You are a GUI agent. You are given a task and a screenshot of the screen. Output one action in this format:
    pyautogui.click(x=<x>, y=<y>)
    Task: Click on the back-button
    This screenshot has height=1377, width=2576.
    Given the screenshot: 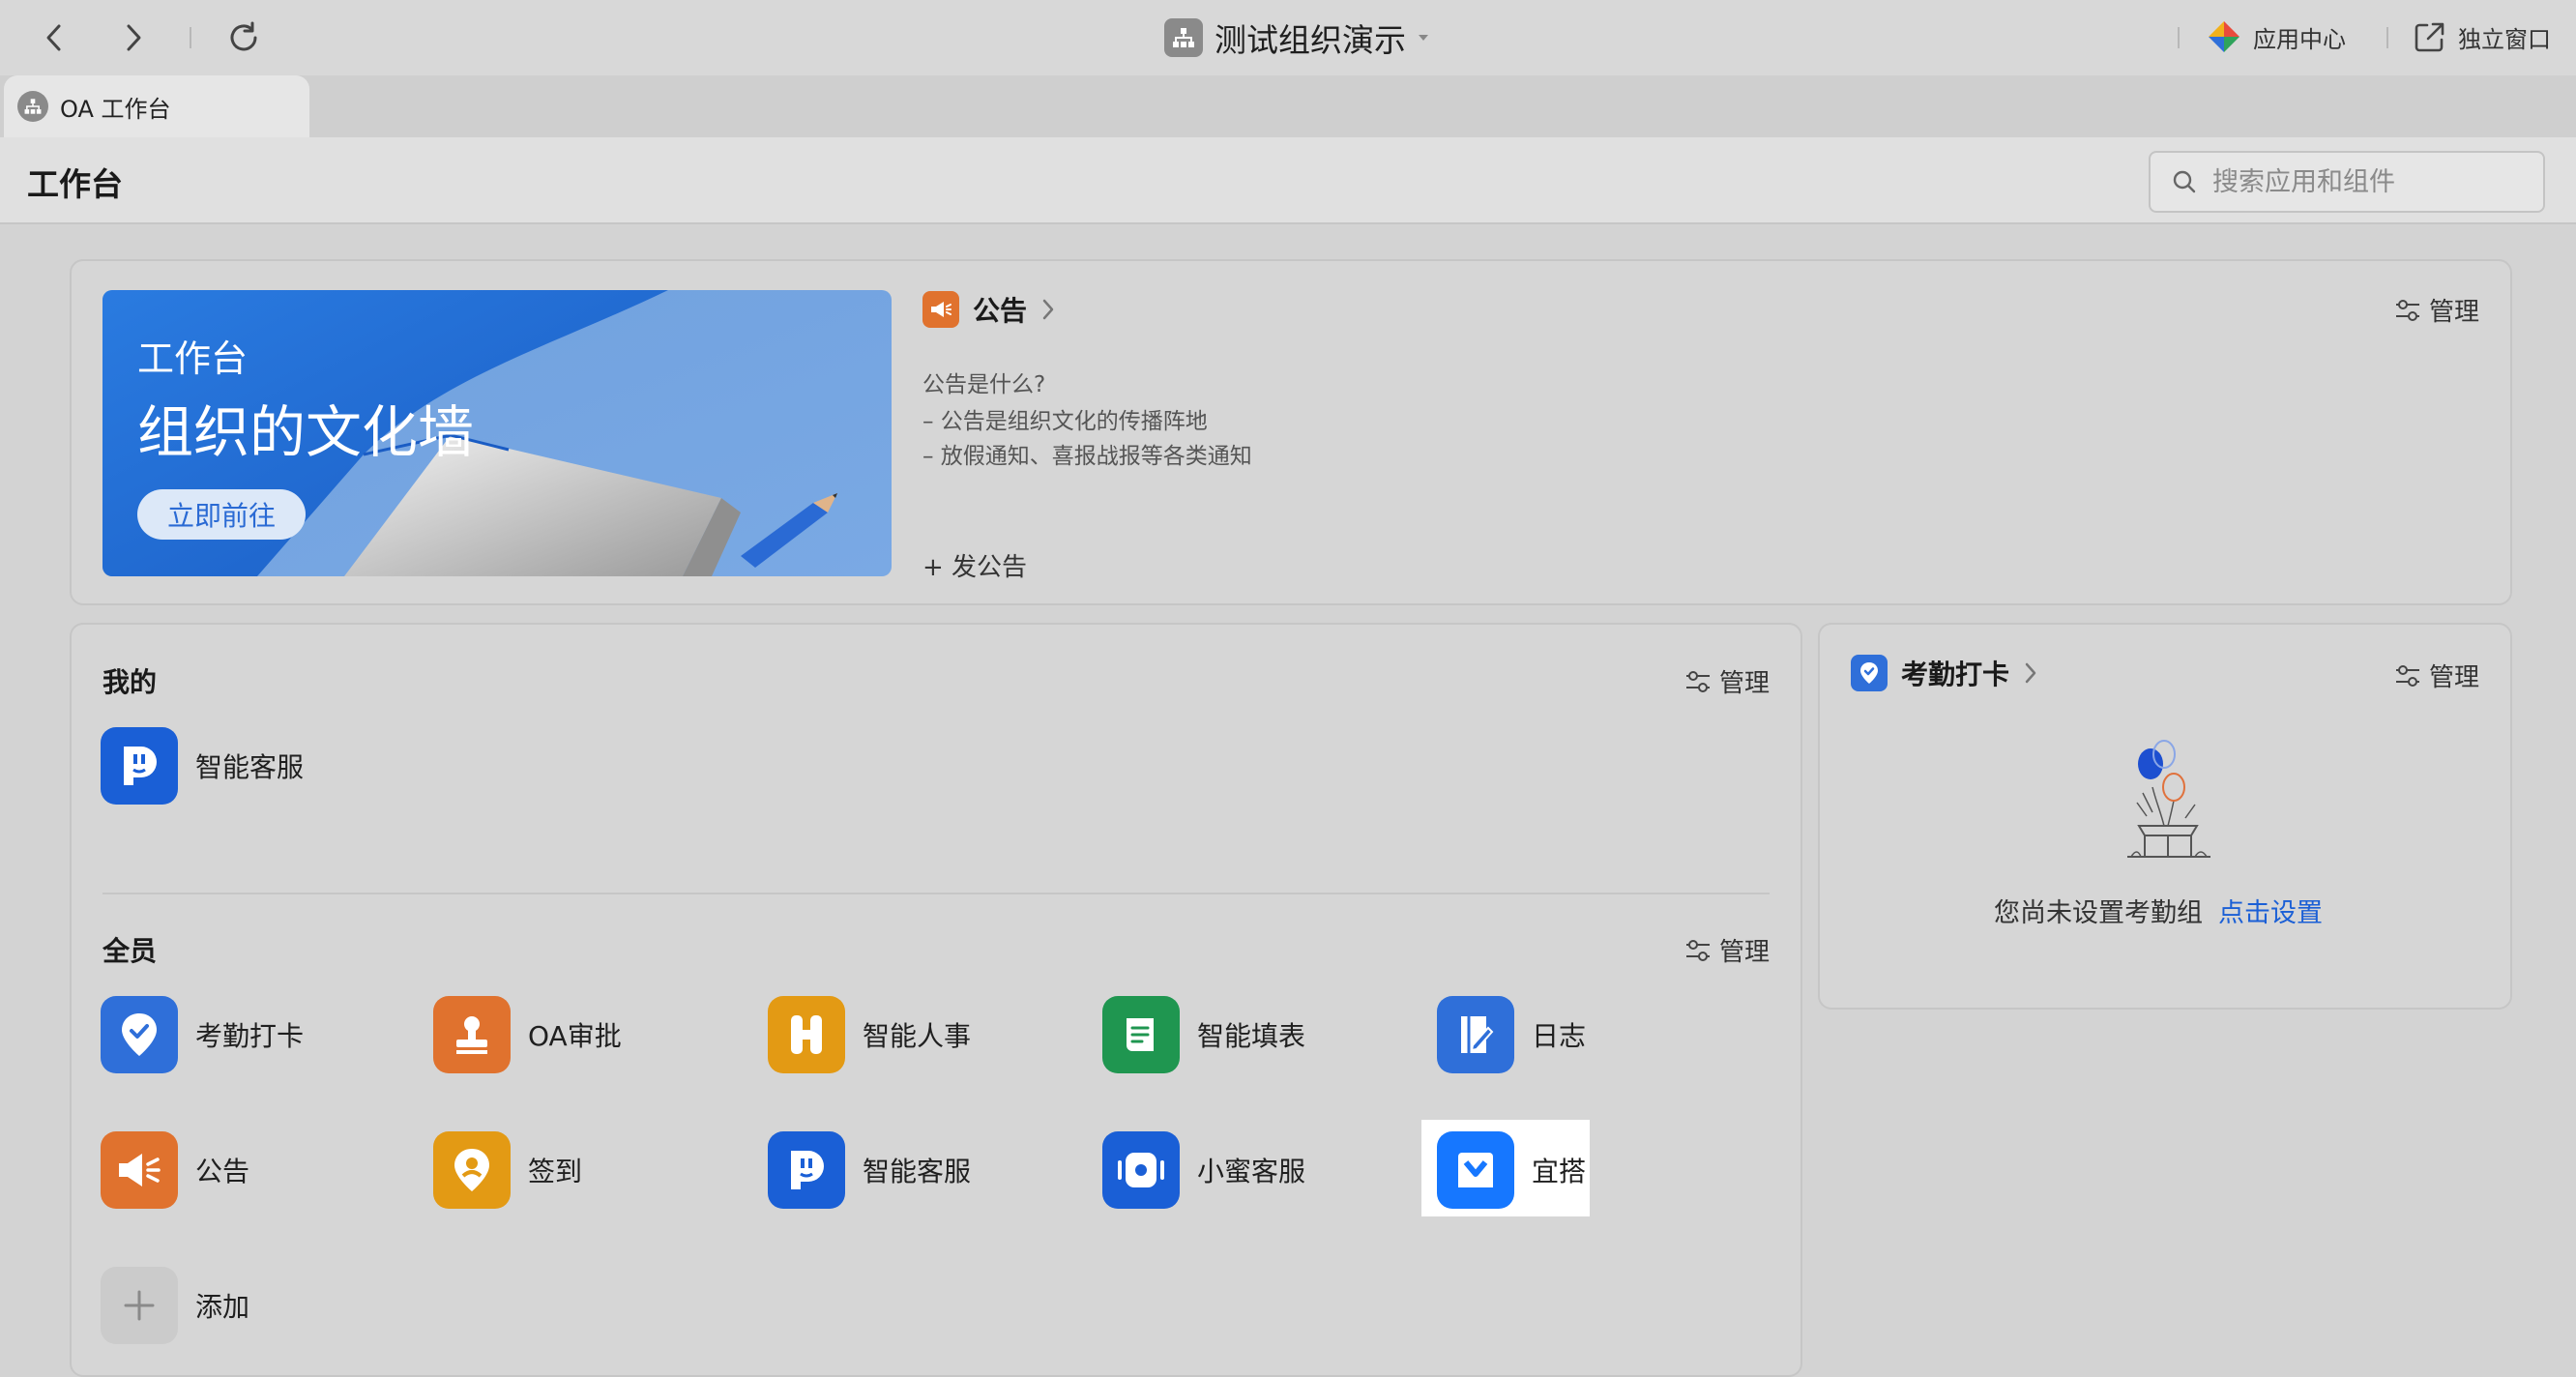 What is the action you would take?
    pyautogui.click(x=54, y=38)
    